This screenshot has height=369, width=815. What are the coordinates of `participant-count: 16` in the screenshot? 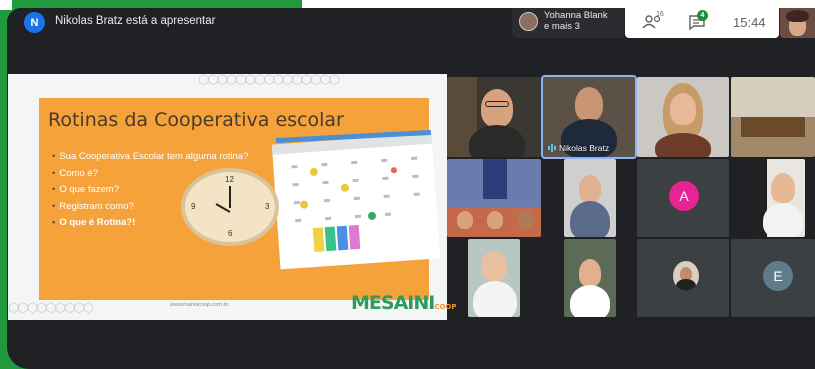 It's located at (660, 14).